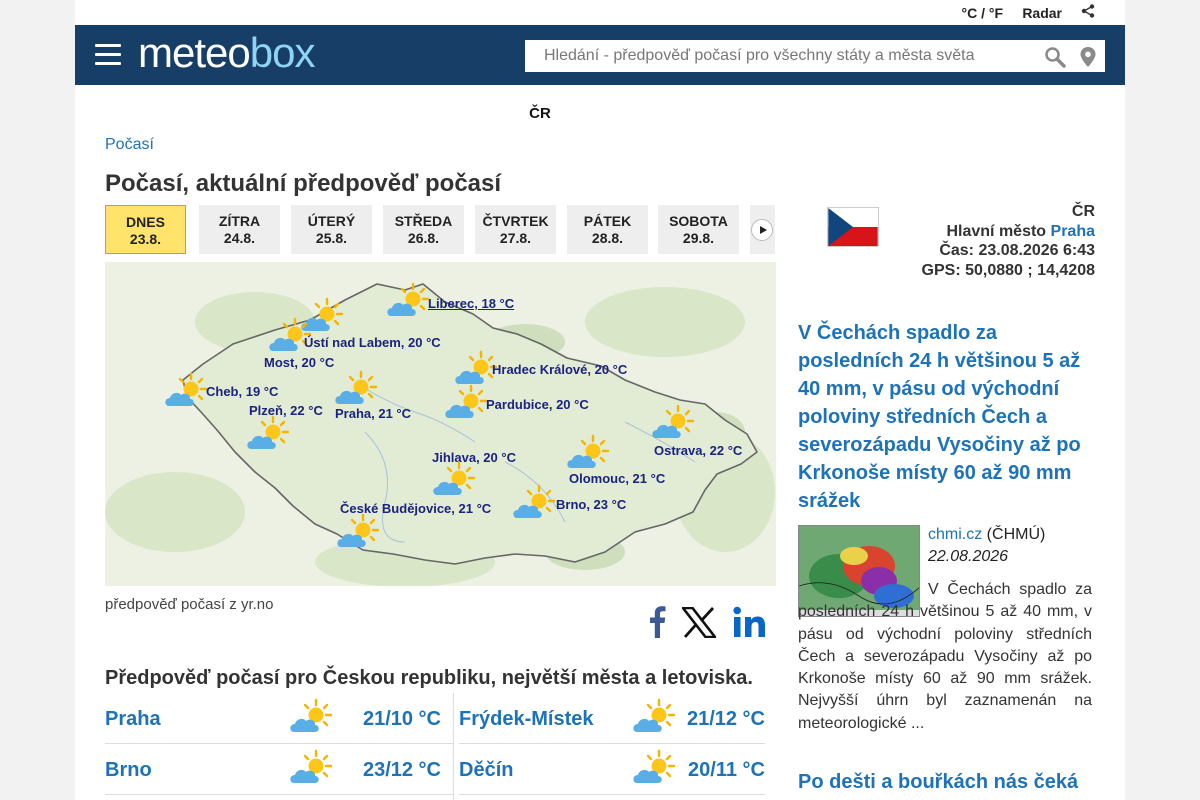 The height and width of the screenshot is (800, 1200). Describe the element at coordinates (303, 183) in the screenshot. I see `page-title: Počasí, aktuální předpověď počasí` at that location.